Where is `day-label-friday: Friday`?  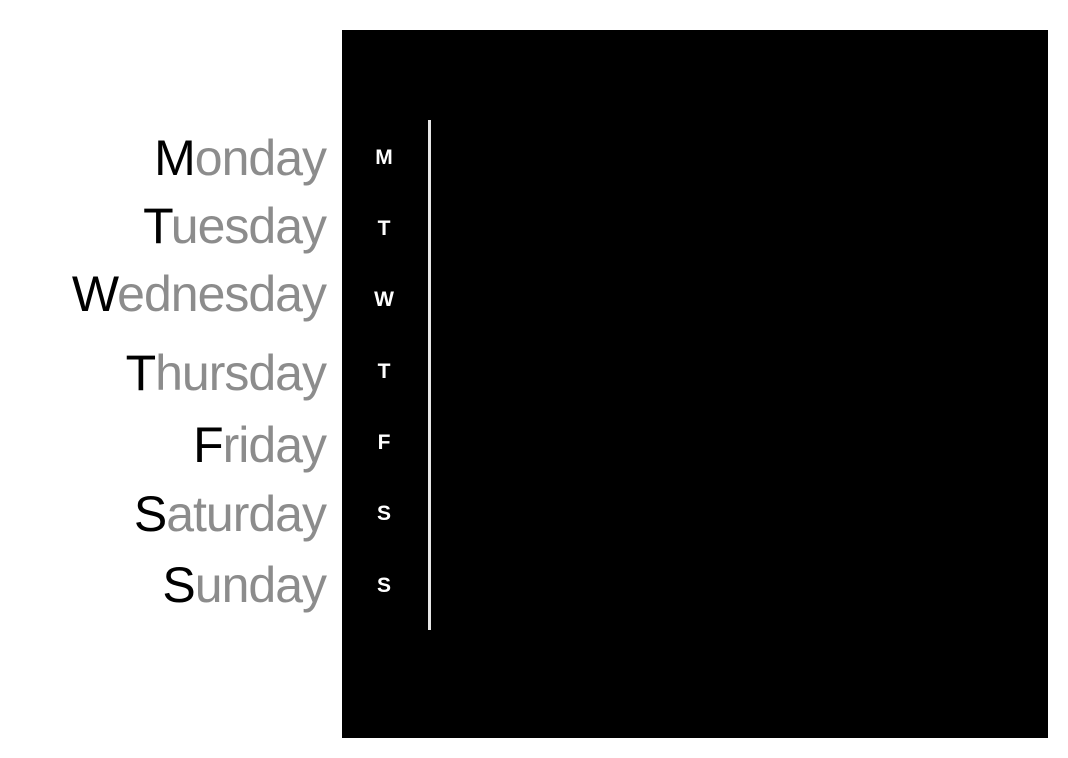 day-label-friday: Friday is located at coordinates (260, 445).